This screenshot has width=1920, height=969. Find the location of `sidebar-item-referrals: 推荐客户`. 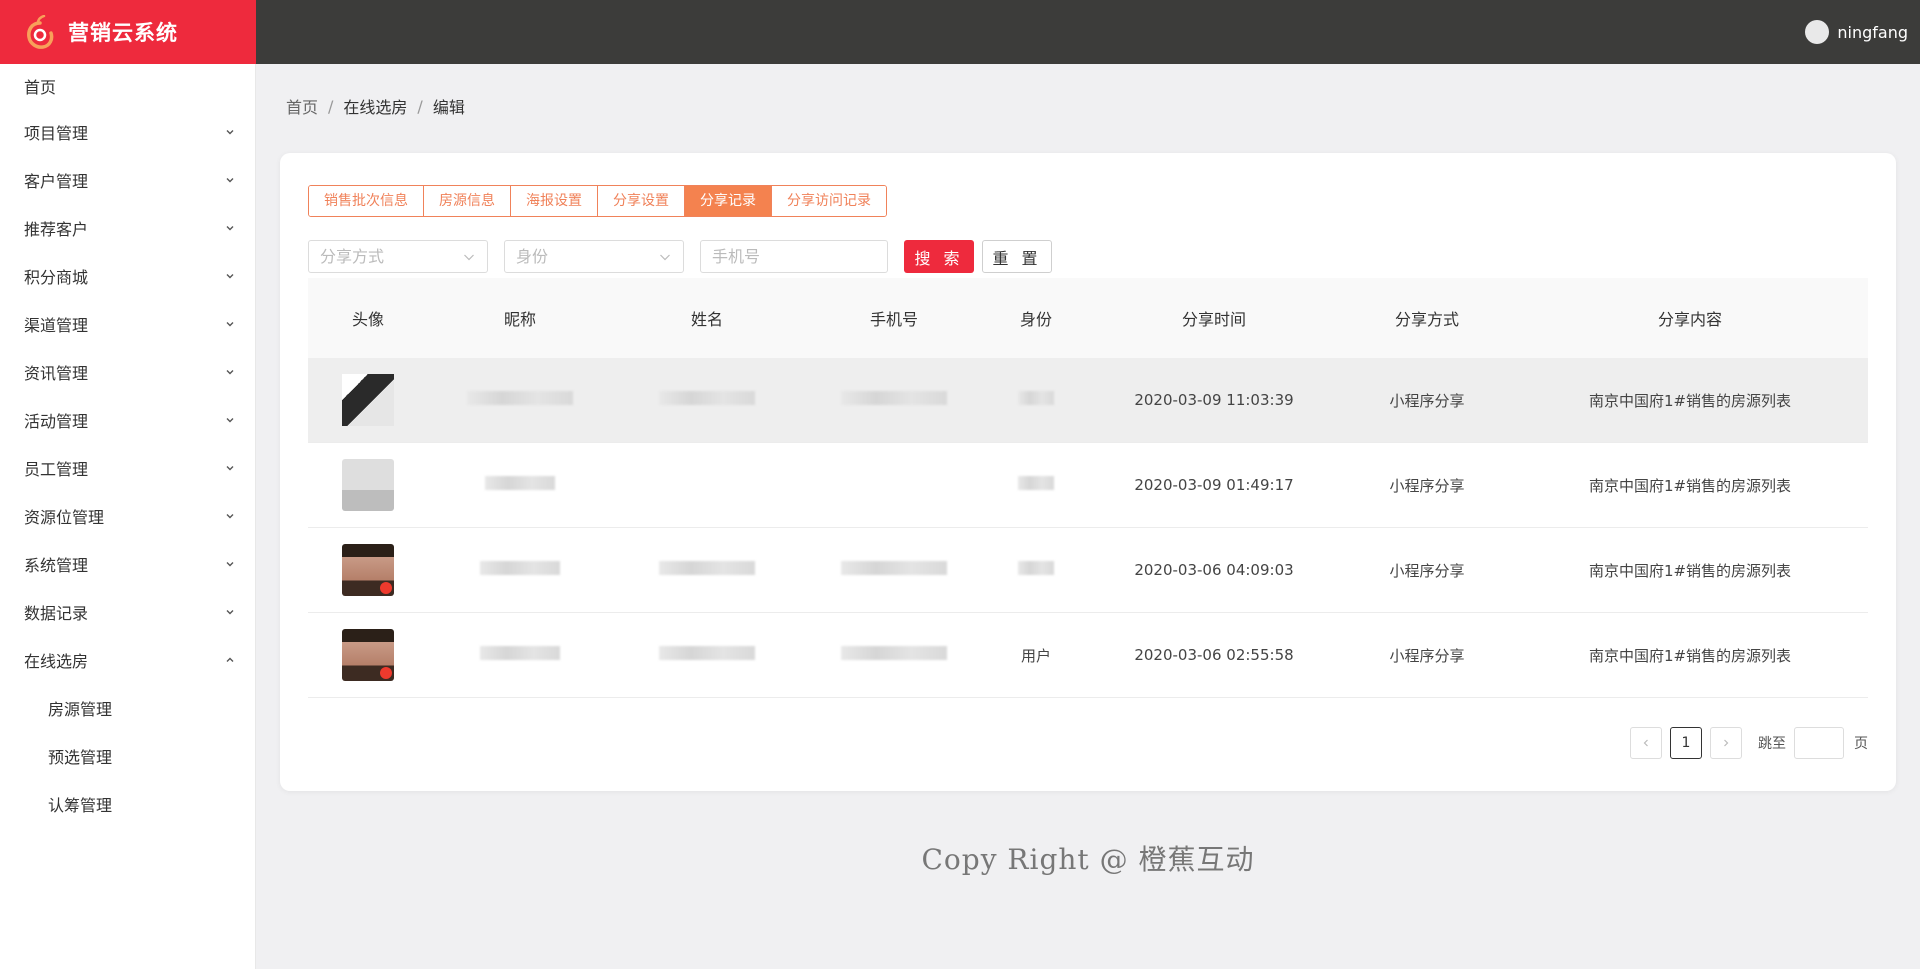

sidebar-item-referrals: 推荐客户 is located at coordinates (127, 228).